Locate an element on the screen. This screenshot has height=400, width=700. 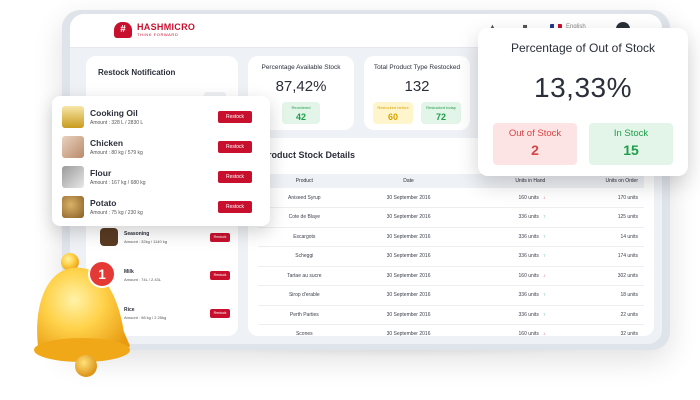
product-cell: Perth Parties is located at coordinates (304, 315).